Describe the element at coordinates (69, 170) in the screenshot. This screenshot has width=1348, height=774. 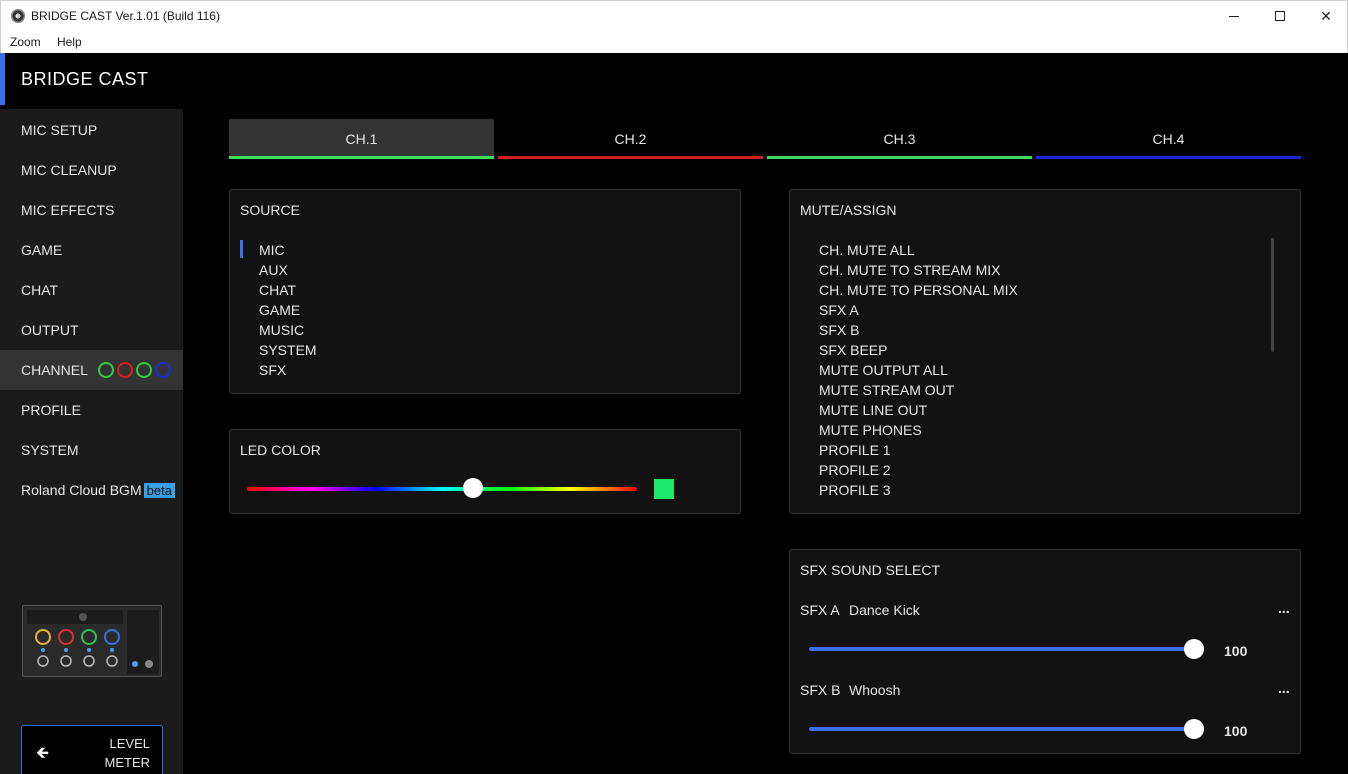
I see `sidebar-item-label: MIC CLEANUP` at that location.